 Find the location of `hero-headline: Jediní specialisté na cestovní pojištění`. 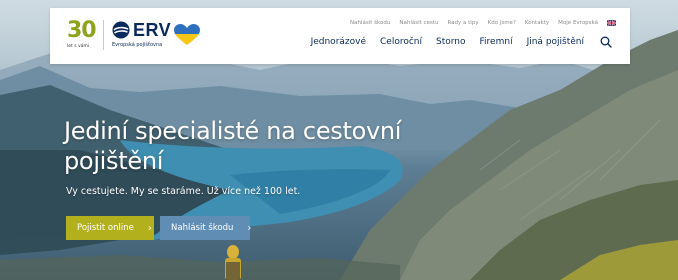

hero-headline: Jediní specialisté na cestovní pojištění is located at coordinates (233, 146).